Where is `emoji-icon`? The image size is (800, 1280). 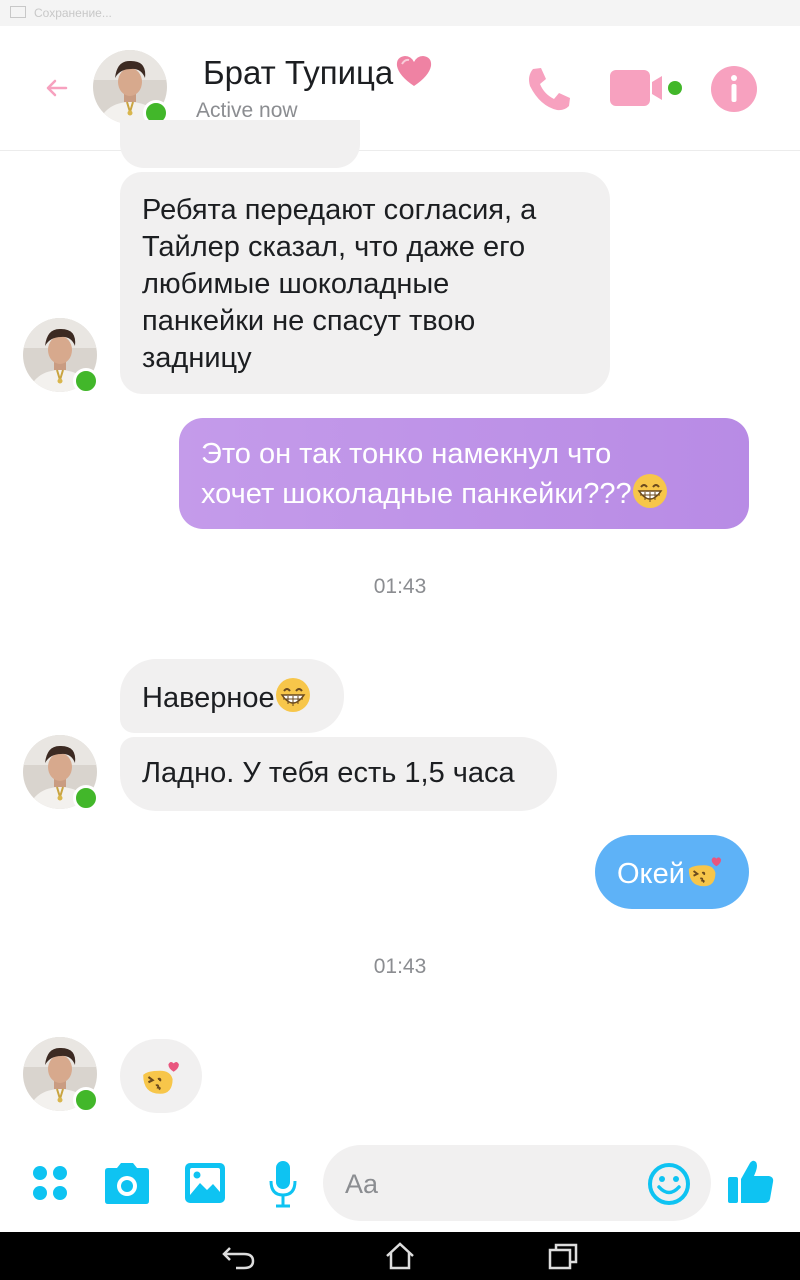
emoji-icon is located at coordinates (669, 1184).